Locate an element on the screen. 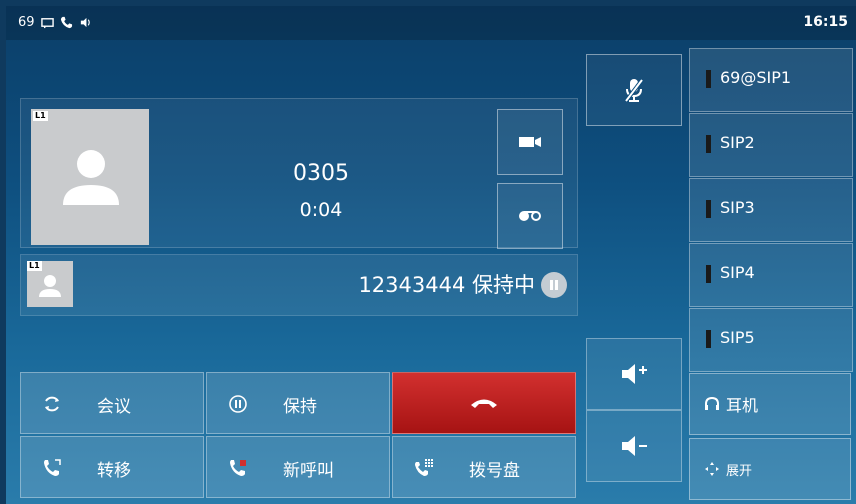  hold-button: 保持 is located at coordinates (298, 403).